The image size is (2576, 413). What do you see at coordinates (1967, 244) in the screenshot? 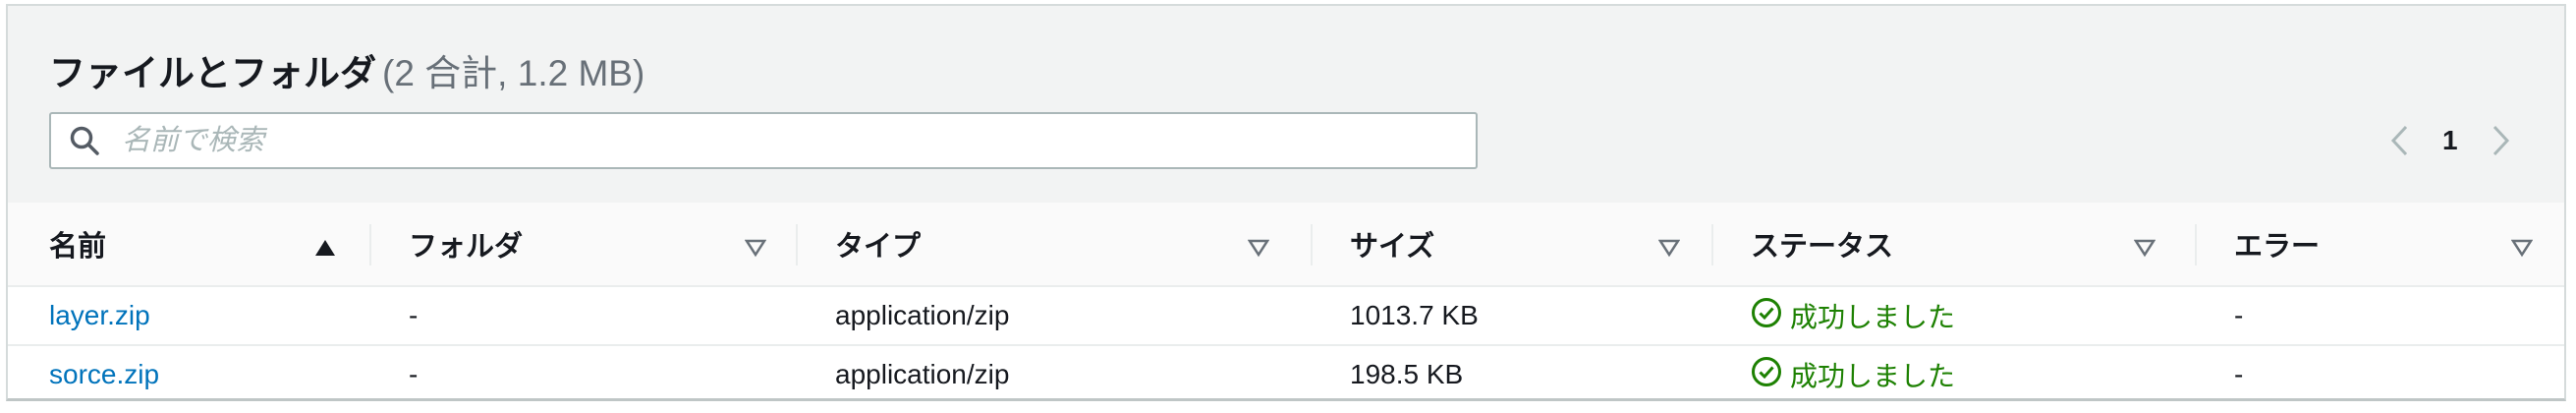
I see `column-header-status: ステータス` at bounding box center [1967, 244].